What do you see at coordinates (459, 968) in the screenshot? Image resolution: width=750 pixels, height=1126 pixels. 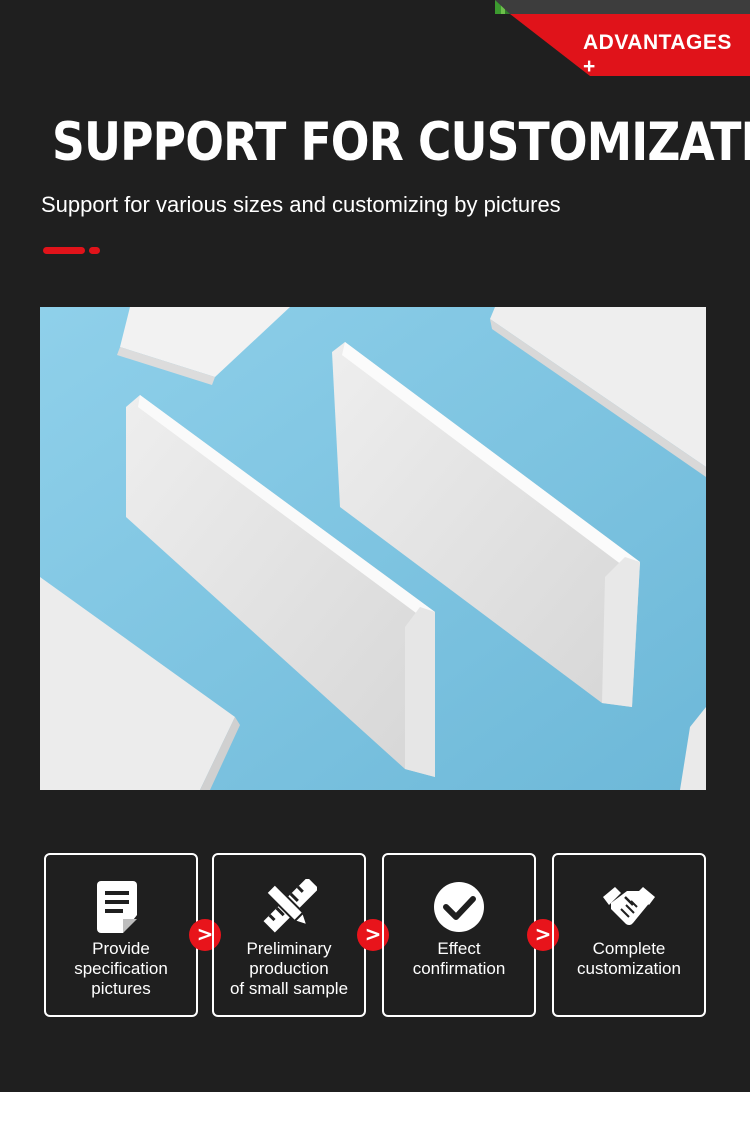 I see `step-label-line: confirmation` at bounding box center [459, 968].